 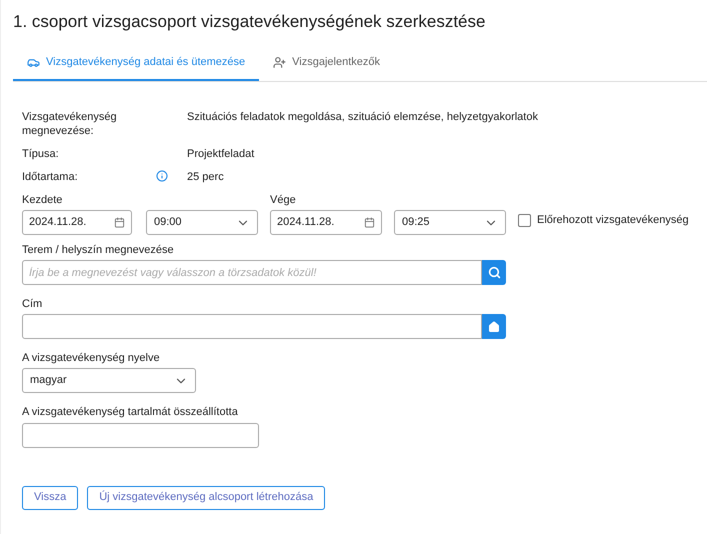 I want to click on field-label: A vizsgatevékenység nyelve, so click(x=91, y=358).